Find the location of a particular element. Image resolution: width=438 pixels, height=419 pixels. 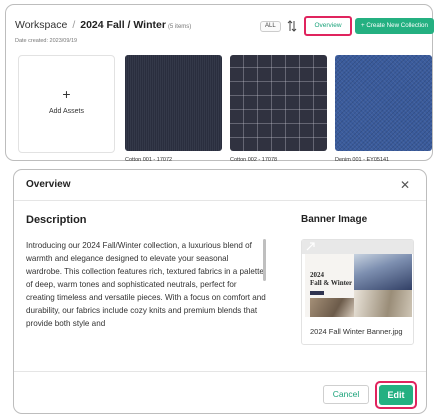

modal-header: Overview ✕ is located at coordinates (220, 185).